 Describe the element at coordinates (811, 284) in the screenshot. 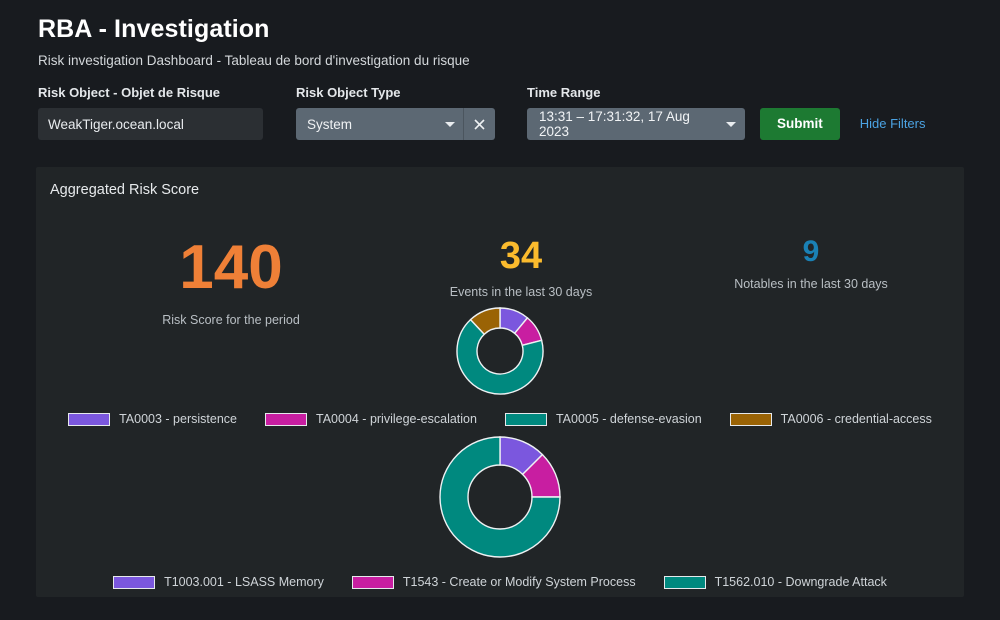

I see `metric-caption: Notables in the last 30 days` at that location.